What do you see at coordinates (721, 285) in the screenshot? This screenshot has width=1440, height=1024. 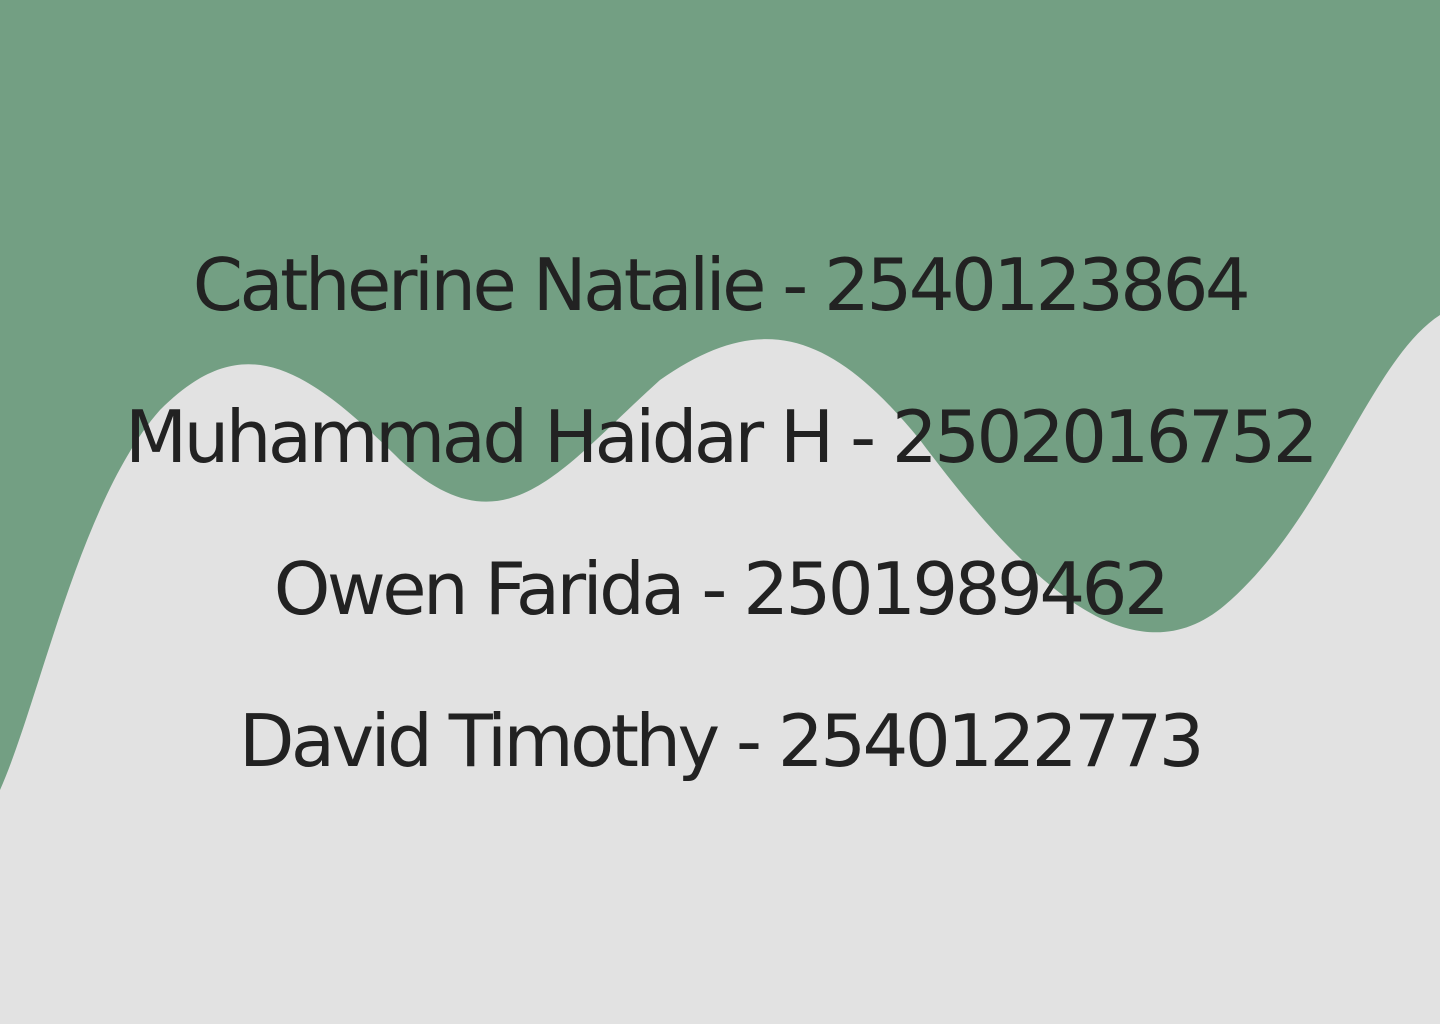 I see `member-entry-1: Catherine Natalie - 2540123864` at bounding box center [721, 285].